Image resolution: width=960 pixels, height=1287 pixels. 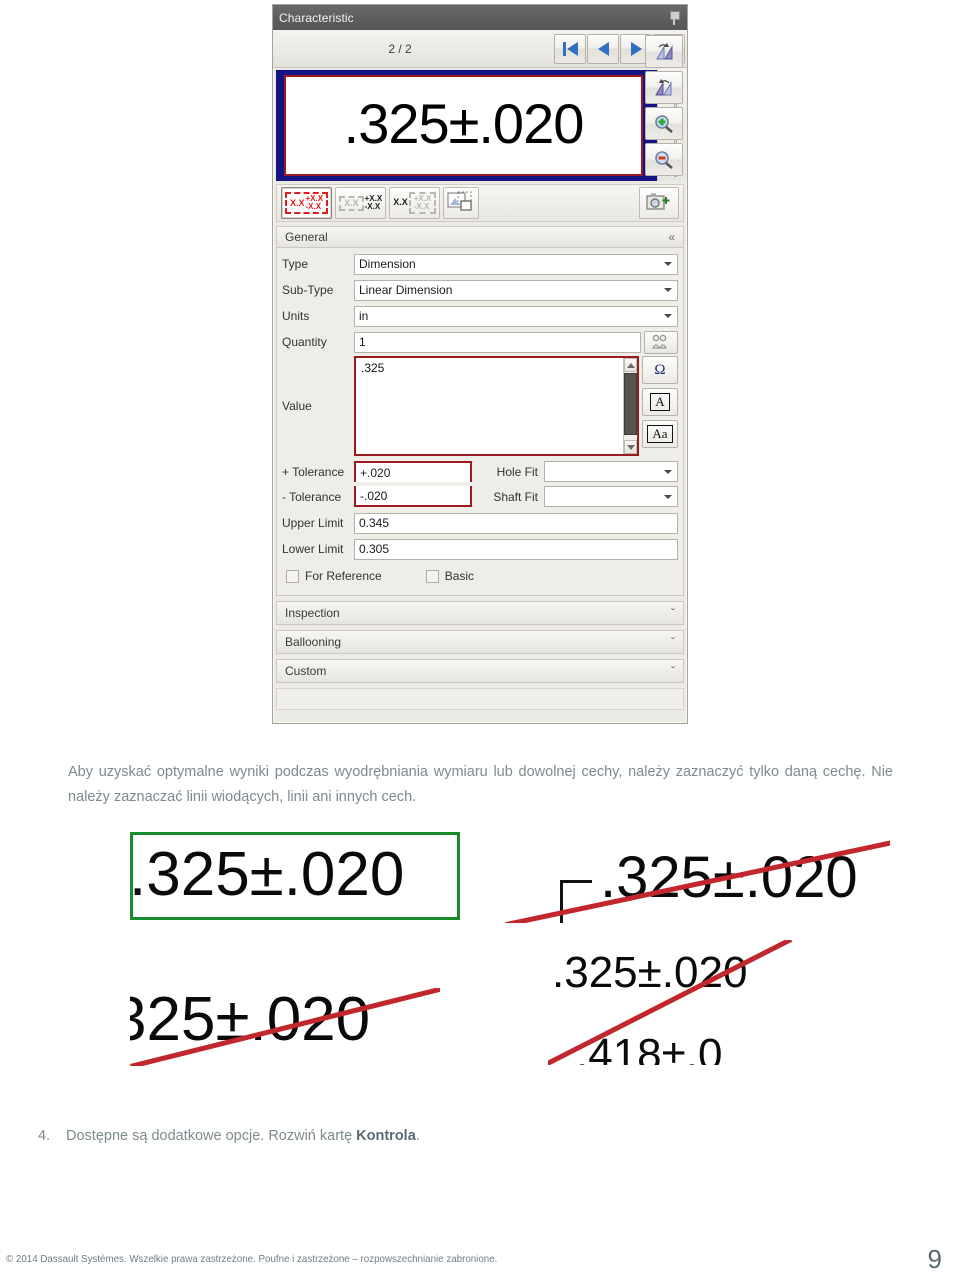 I want to click on rotate-right-button, so click(x=664, y=87).